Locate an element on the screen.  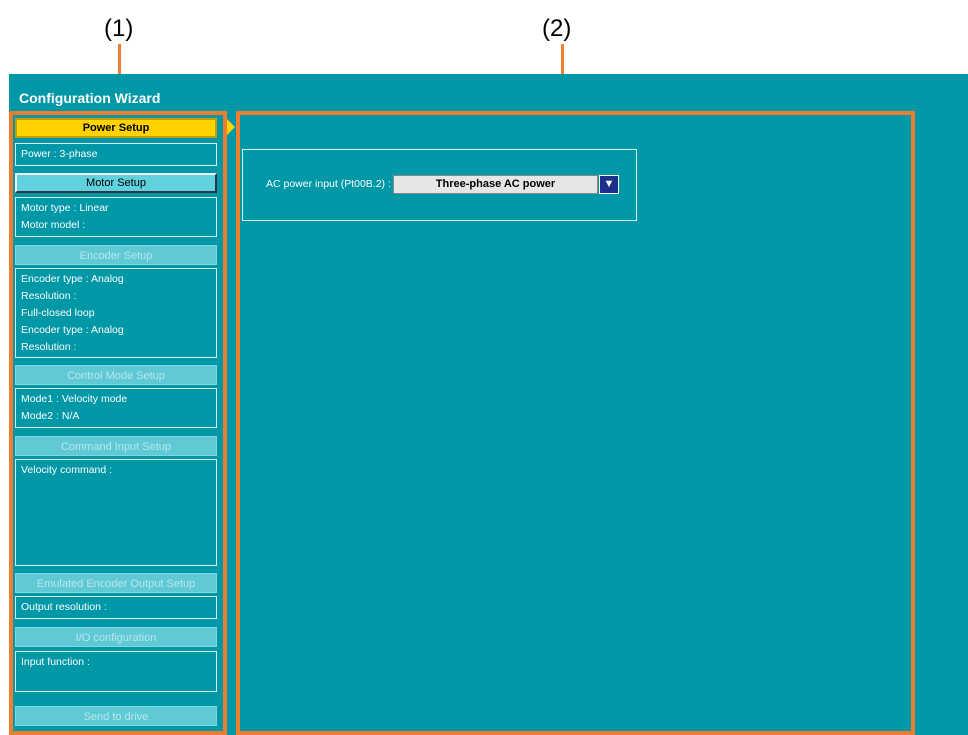
callout-1: (1) is located at coordinates (119, 28).